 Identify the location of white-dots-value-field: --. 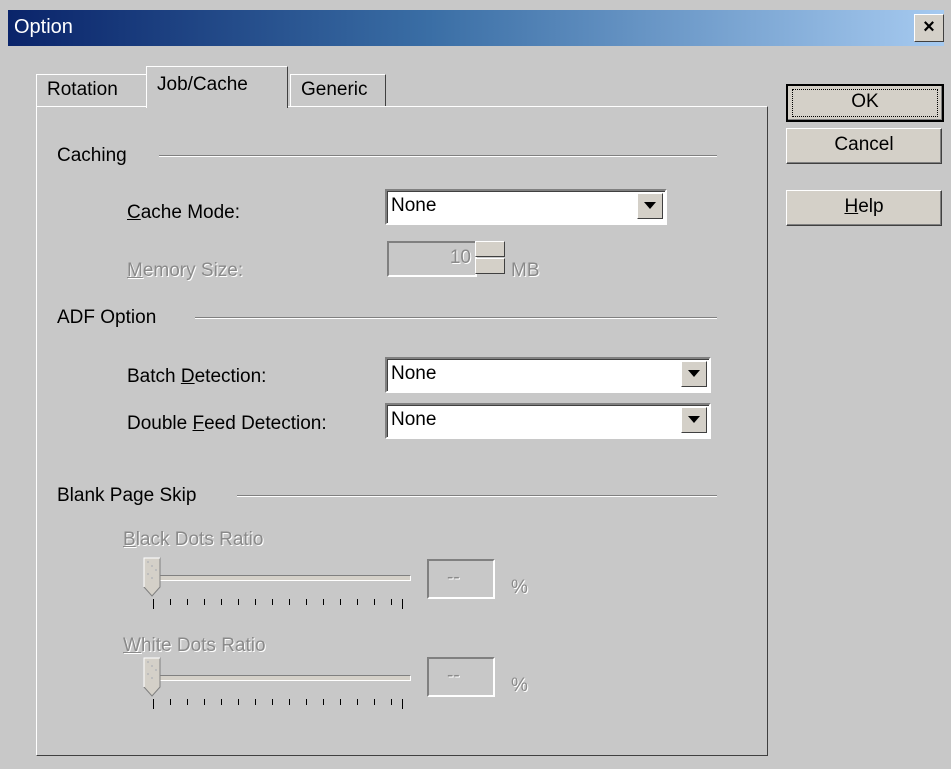
(461, 677).